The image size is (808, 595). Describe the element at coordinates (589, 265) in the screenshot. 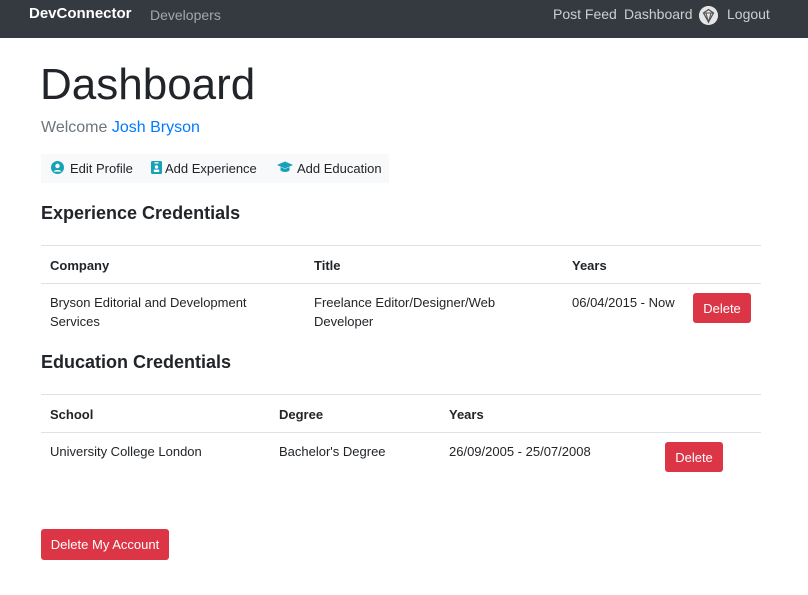

I see `experience-header-years: Years` at that location.